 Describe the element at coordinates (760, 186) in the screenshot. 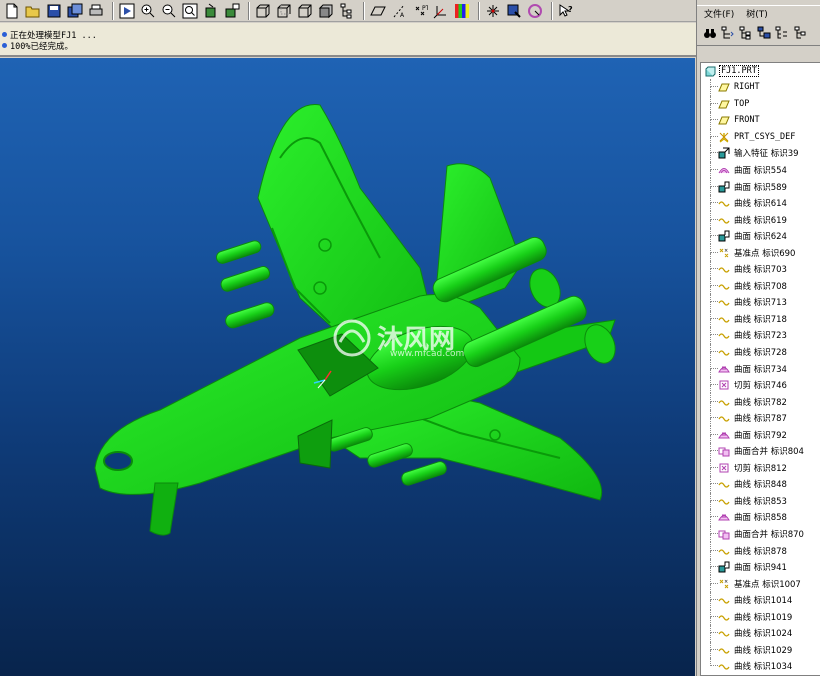

I see `tree-item: 曲面 标识589` at that location.